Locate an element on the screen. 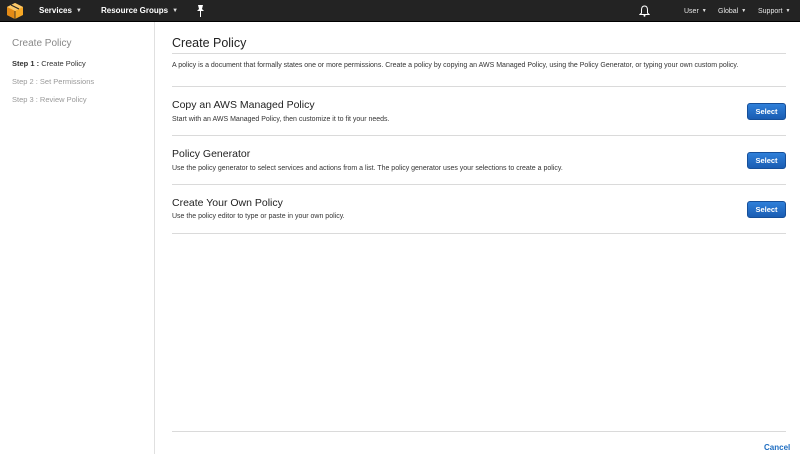 This screenshot has height=454, width=800. aws-cube-icon is located at coordinates (15, 11).